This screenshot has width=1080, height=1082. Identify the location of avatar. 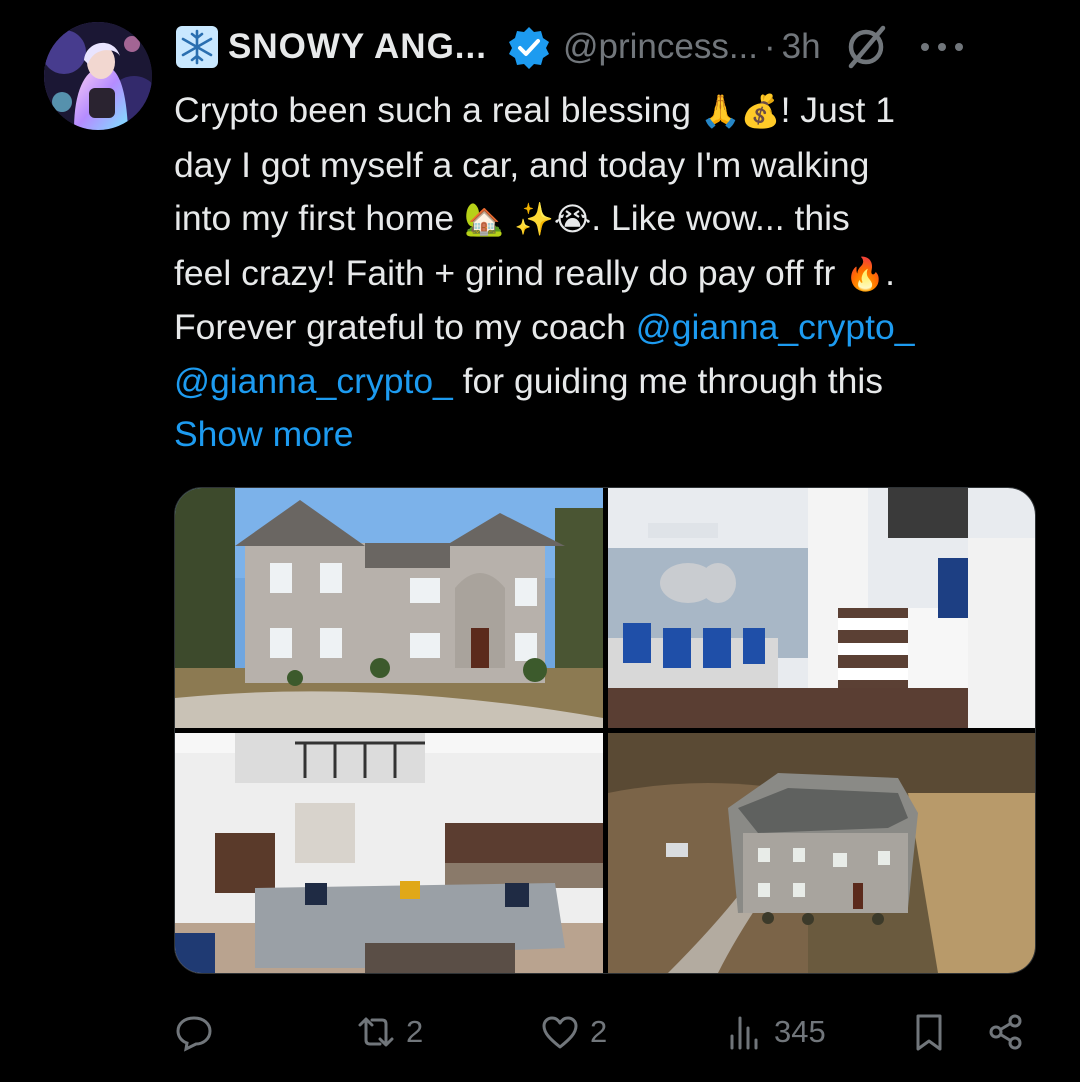
(98, 76).